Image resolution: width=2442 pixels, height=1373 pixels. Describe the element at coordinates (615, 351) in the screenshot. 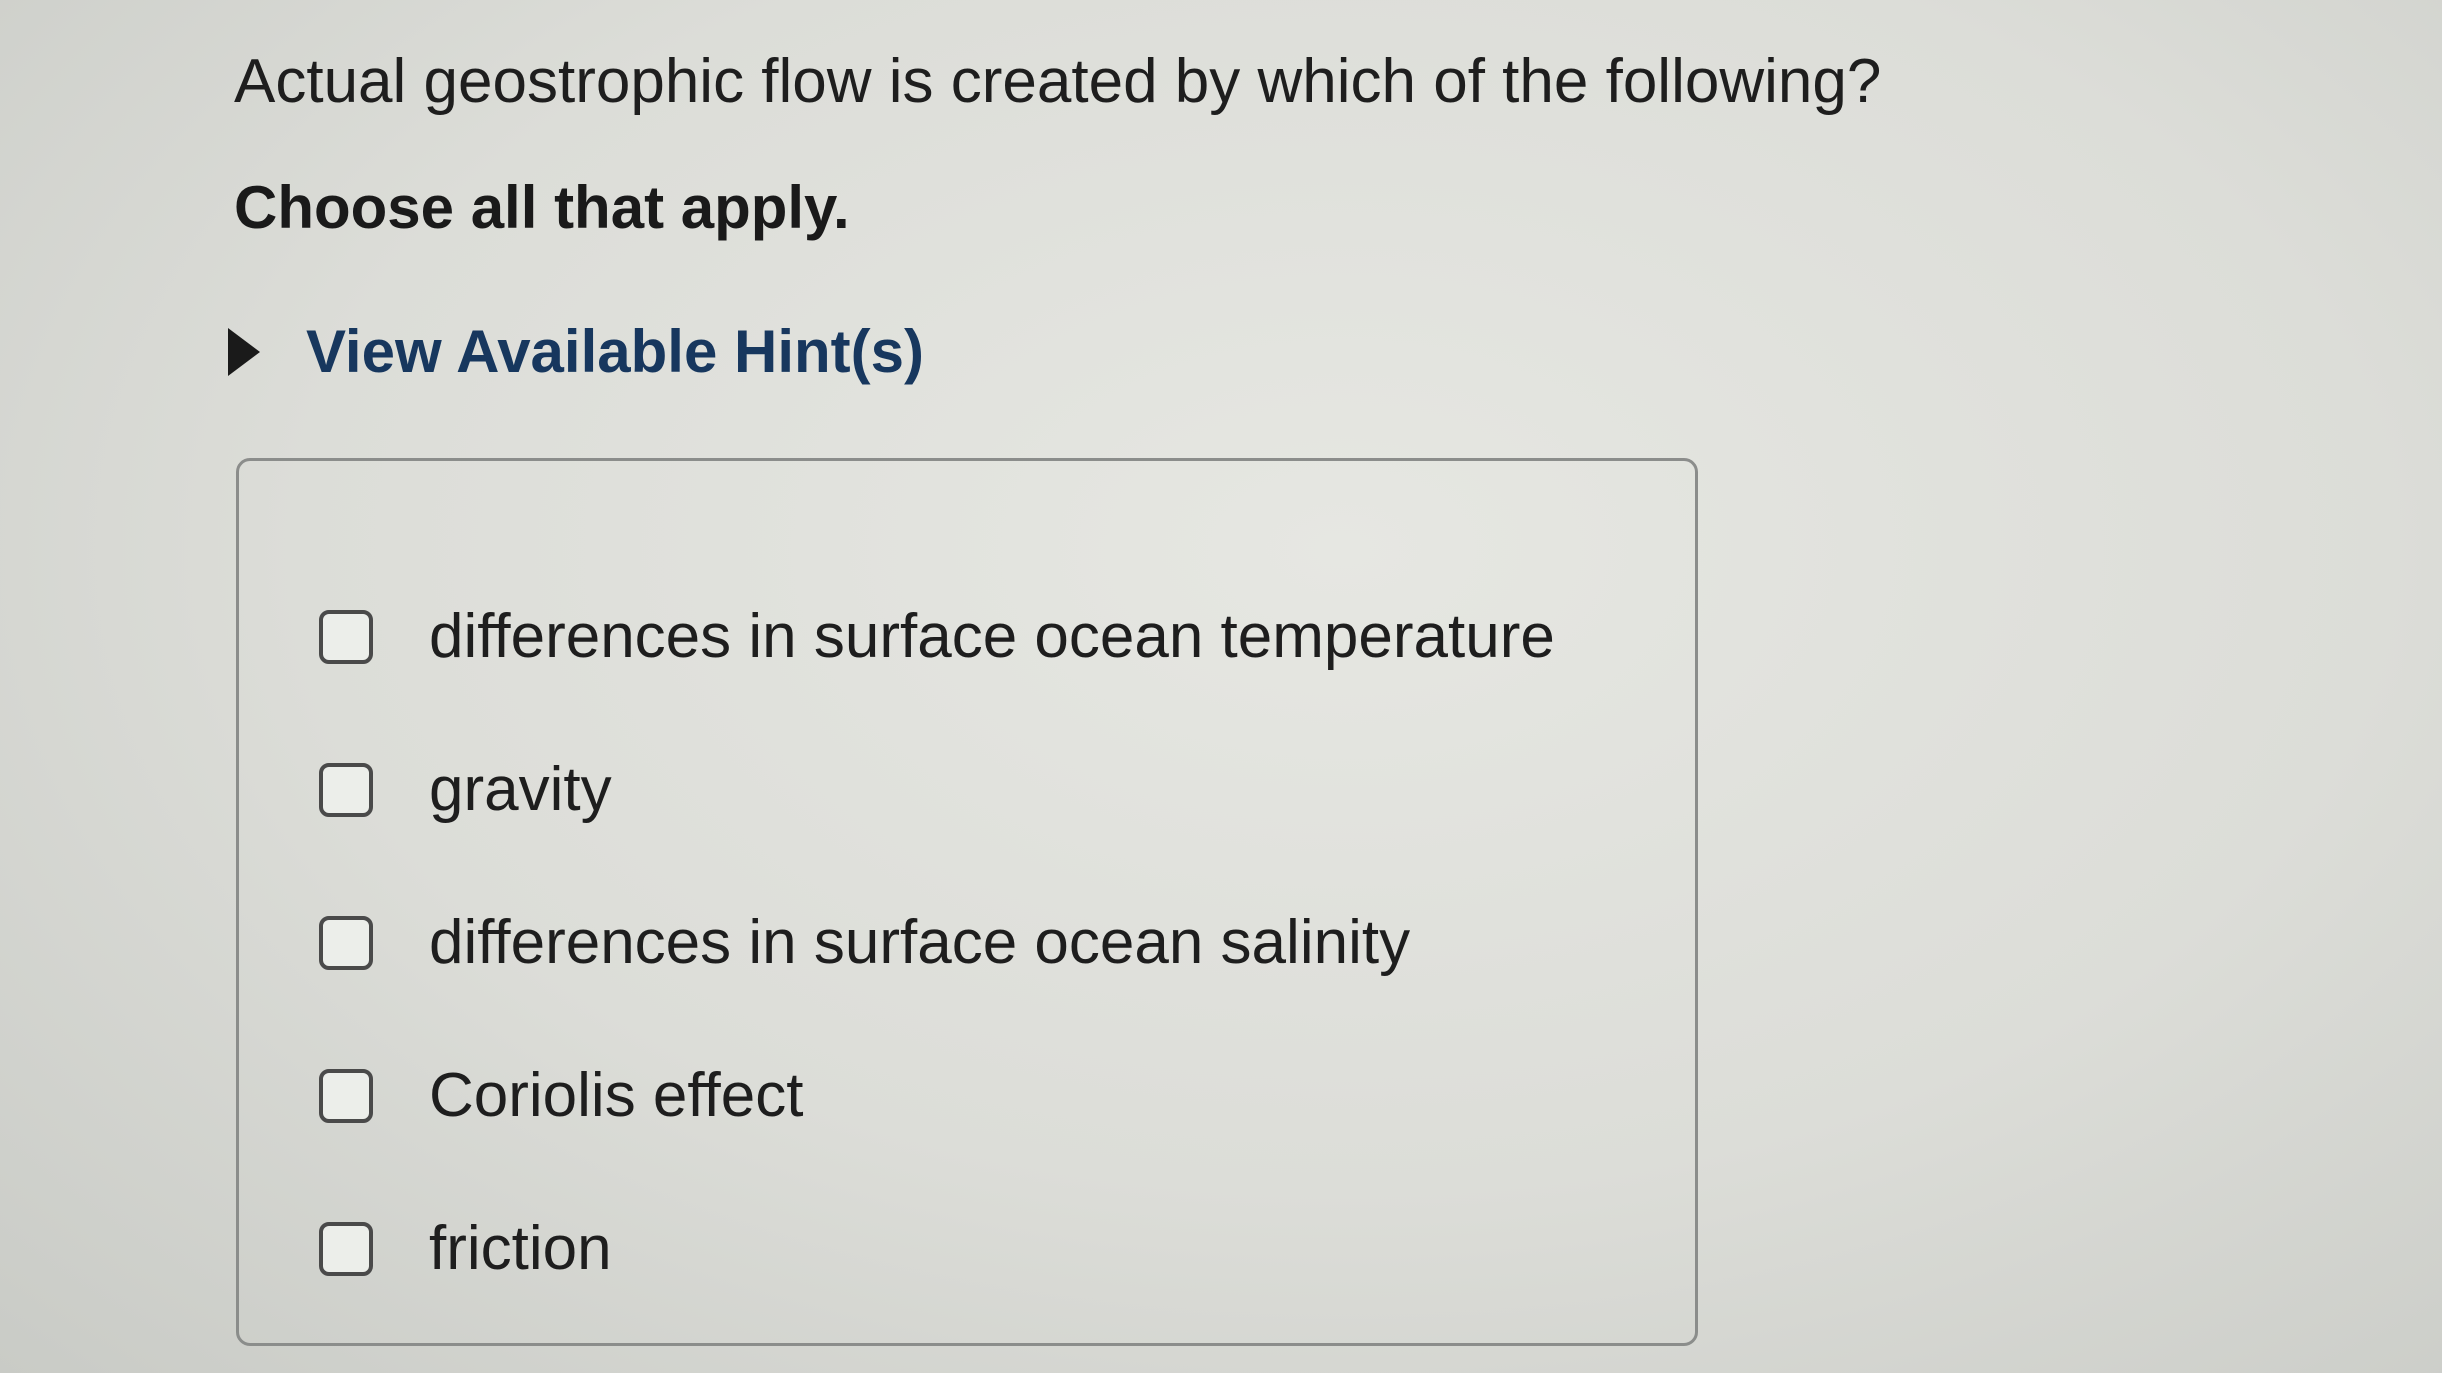

I see `view-hints-label: View Available Hint(s)` at that location.